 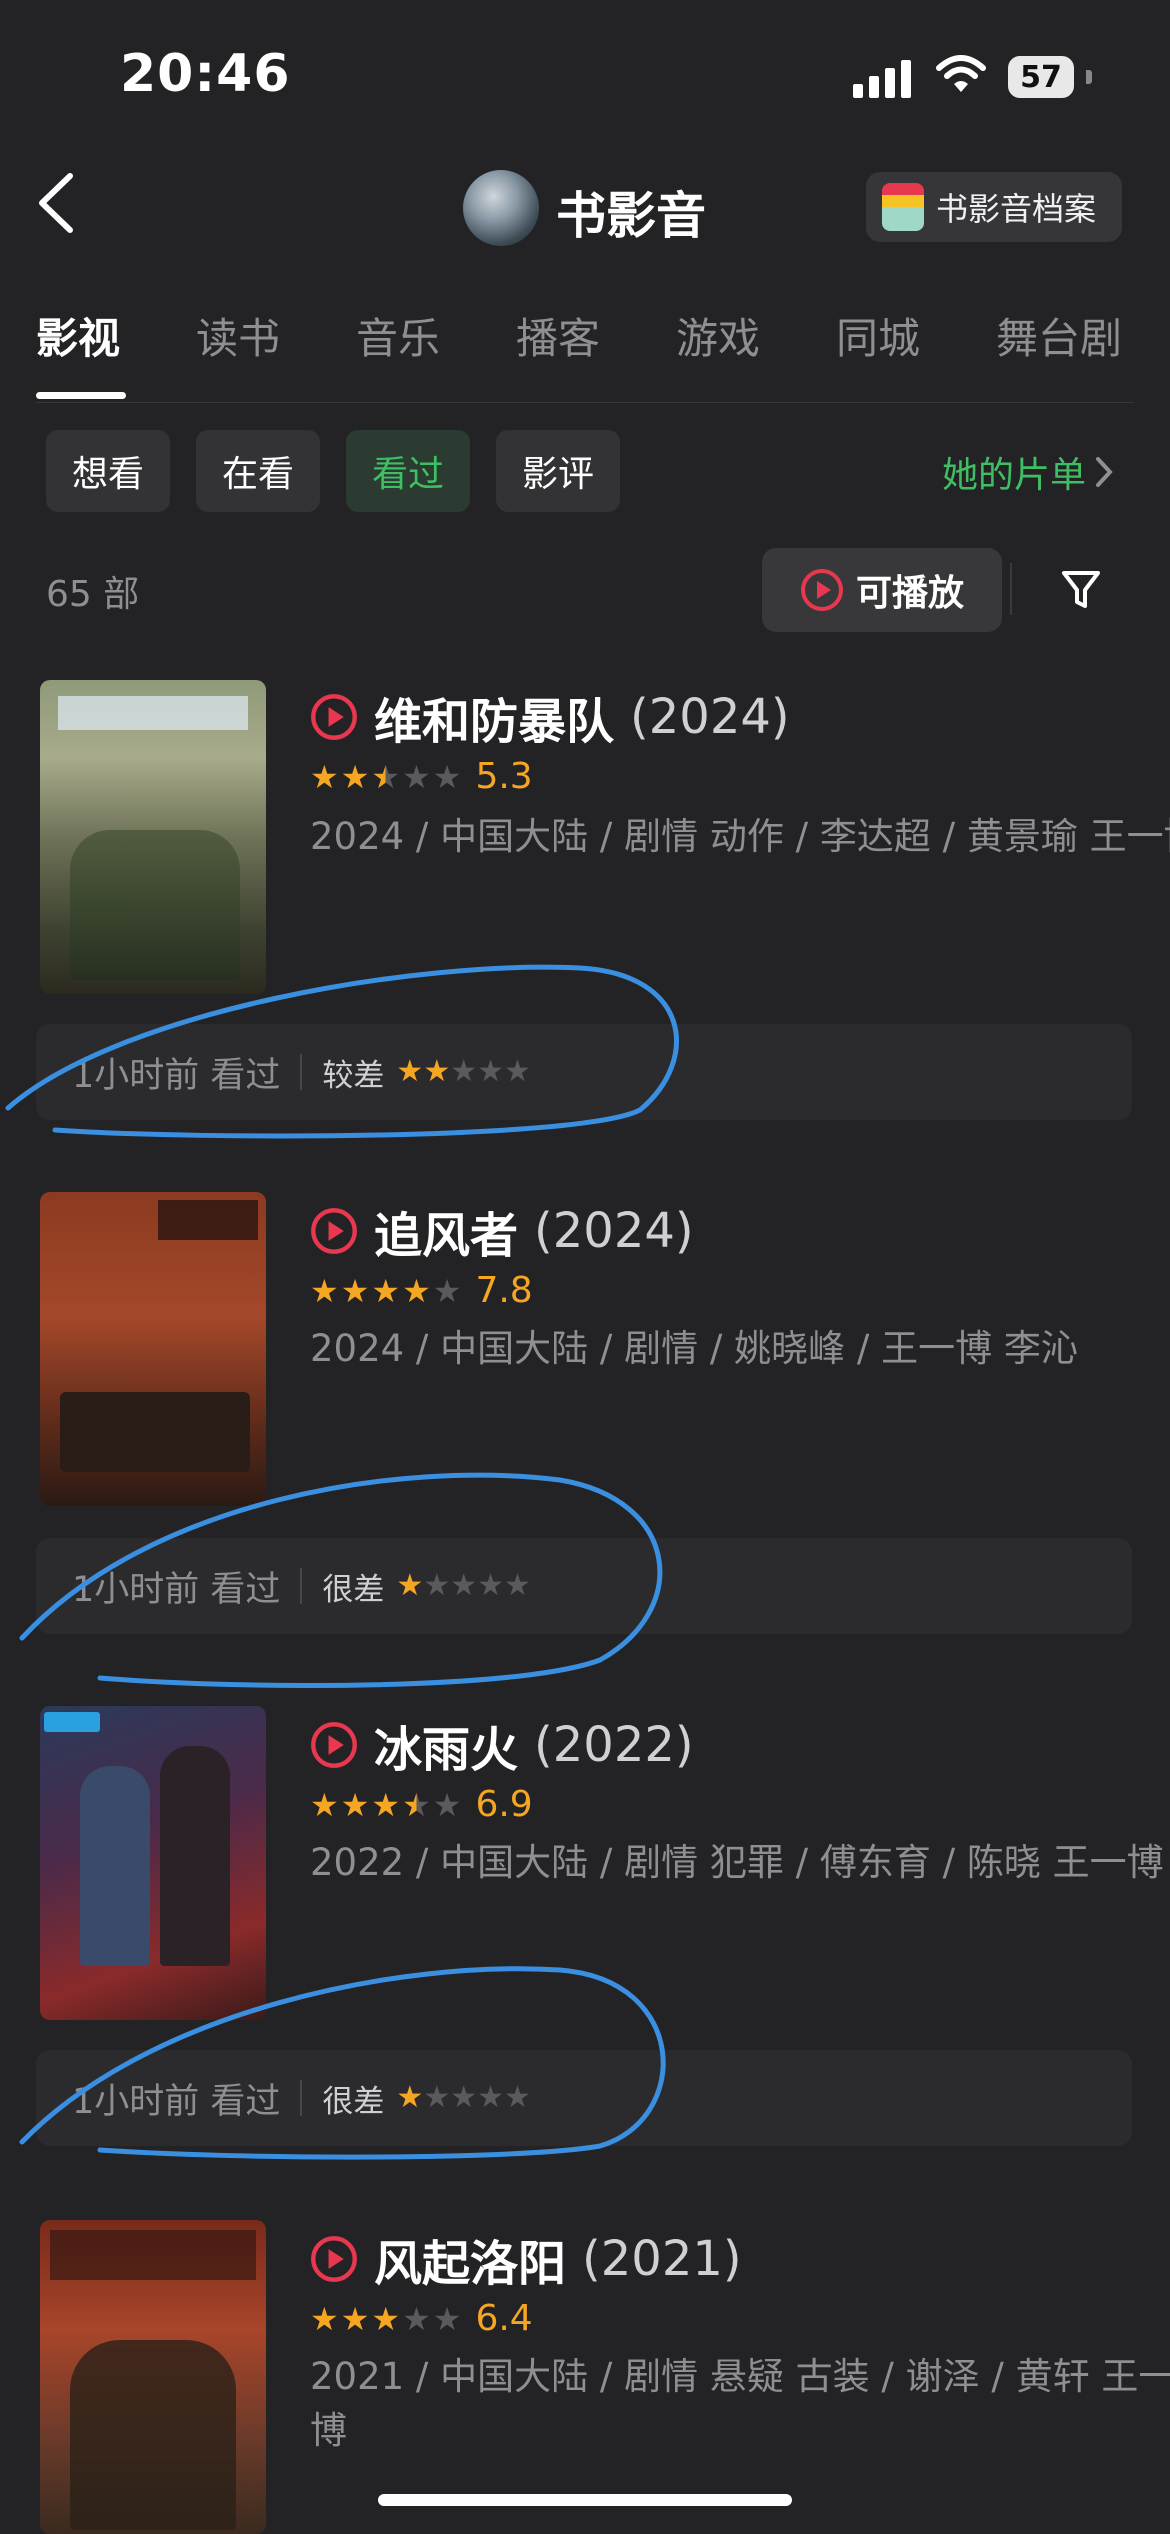 What do you see at coordinates (585, 2500) in the screenshot?
I see `home-indicator` at bounding box center [585, 2500].